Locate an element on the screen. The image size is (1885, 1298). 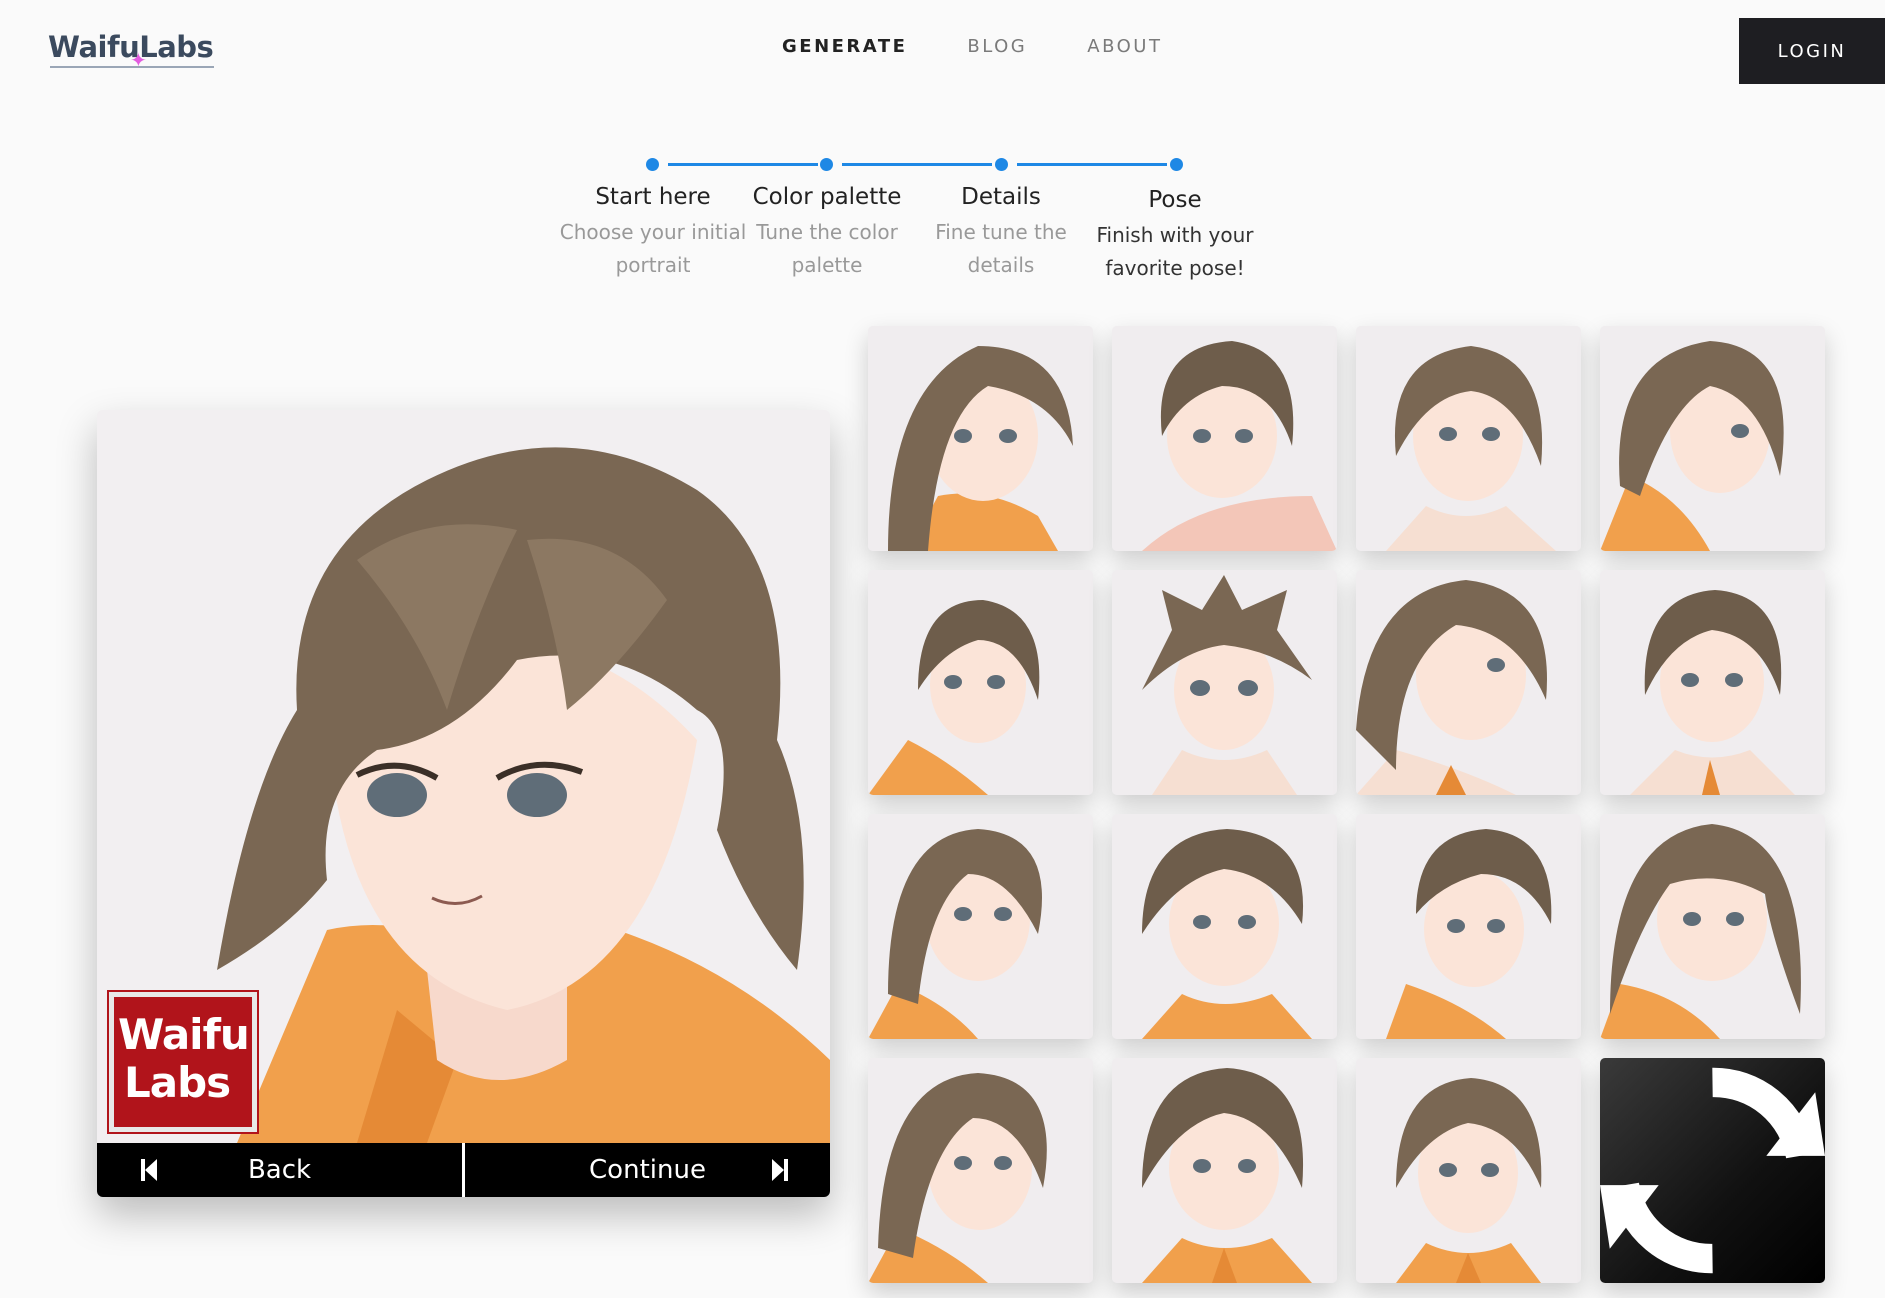
preview-nav-bar: Back Continue is located at coordinates (463, 1170).